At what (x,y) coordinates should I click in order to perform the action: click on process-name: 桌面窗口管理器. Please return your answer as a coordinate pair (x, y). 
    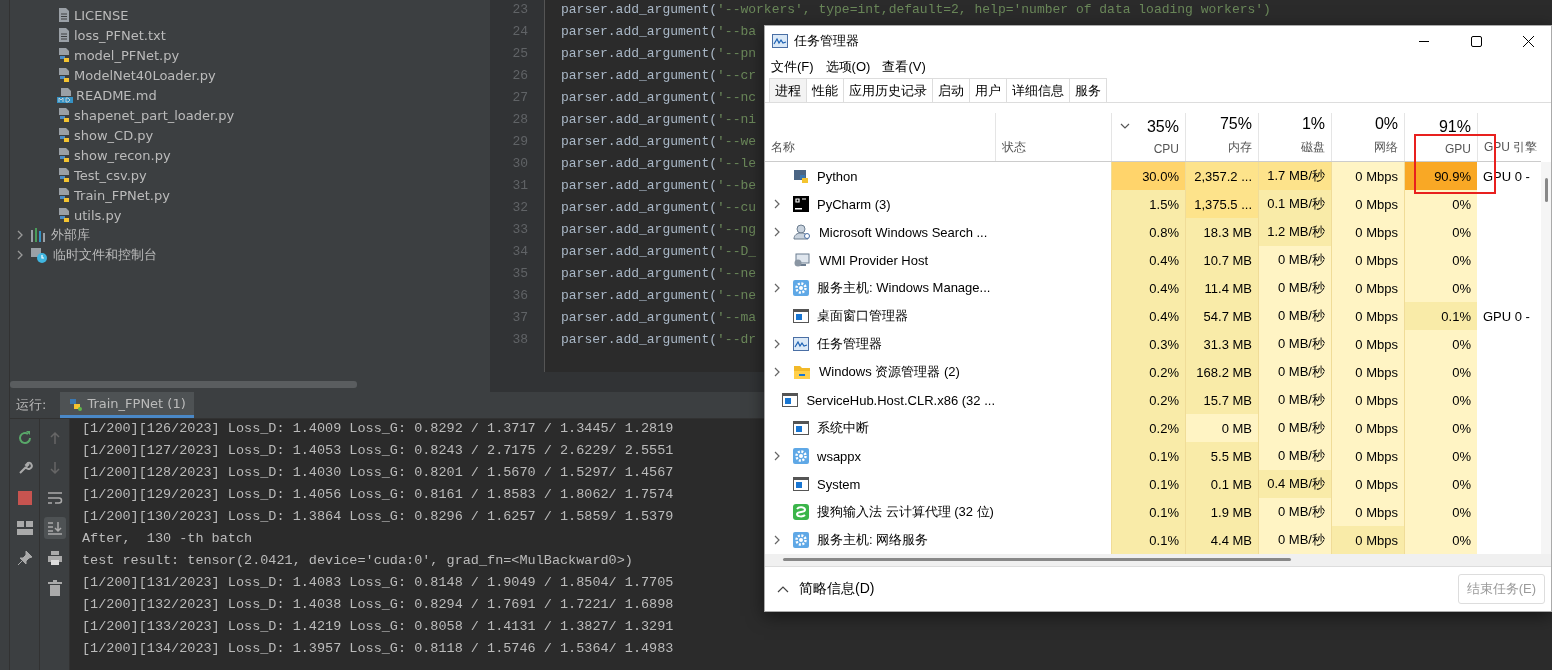
    Looking at the image, I should click on (862, 316).